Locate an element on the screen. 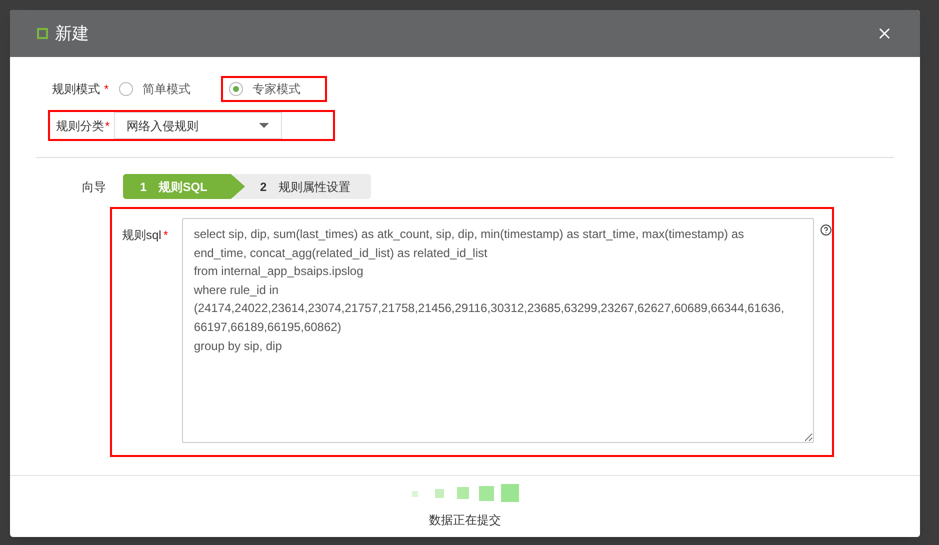 Image resolution: width=939 pixels, height=545 pixels. help-icon is located at coordinates (826, 230).